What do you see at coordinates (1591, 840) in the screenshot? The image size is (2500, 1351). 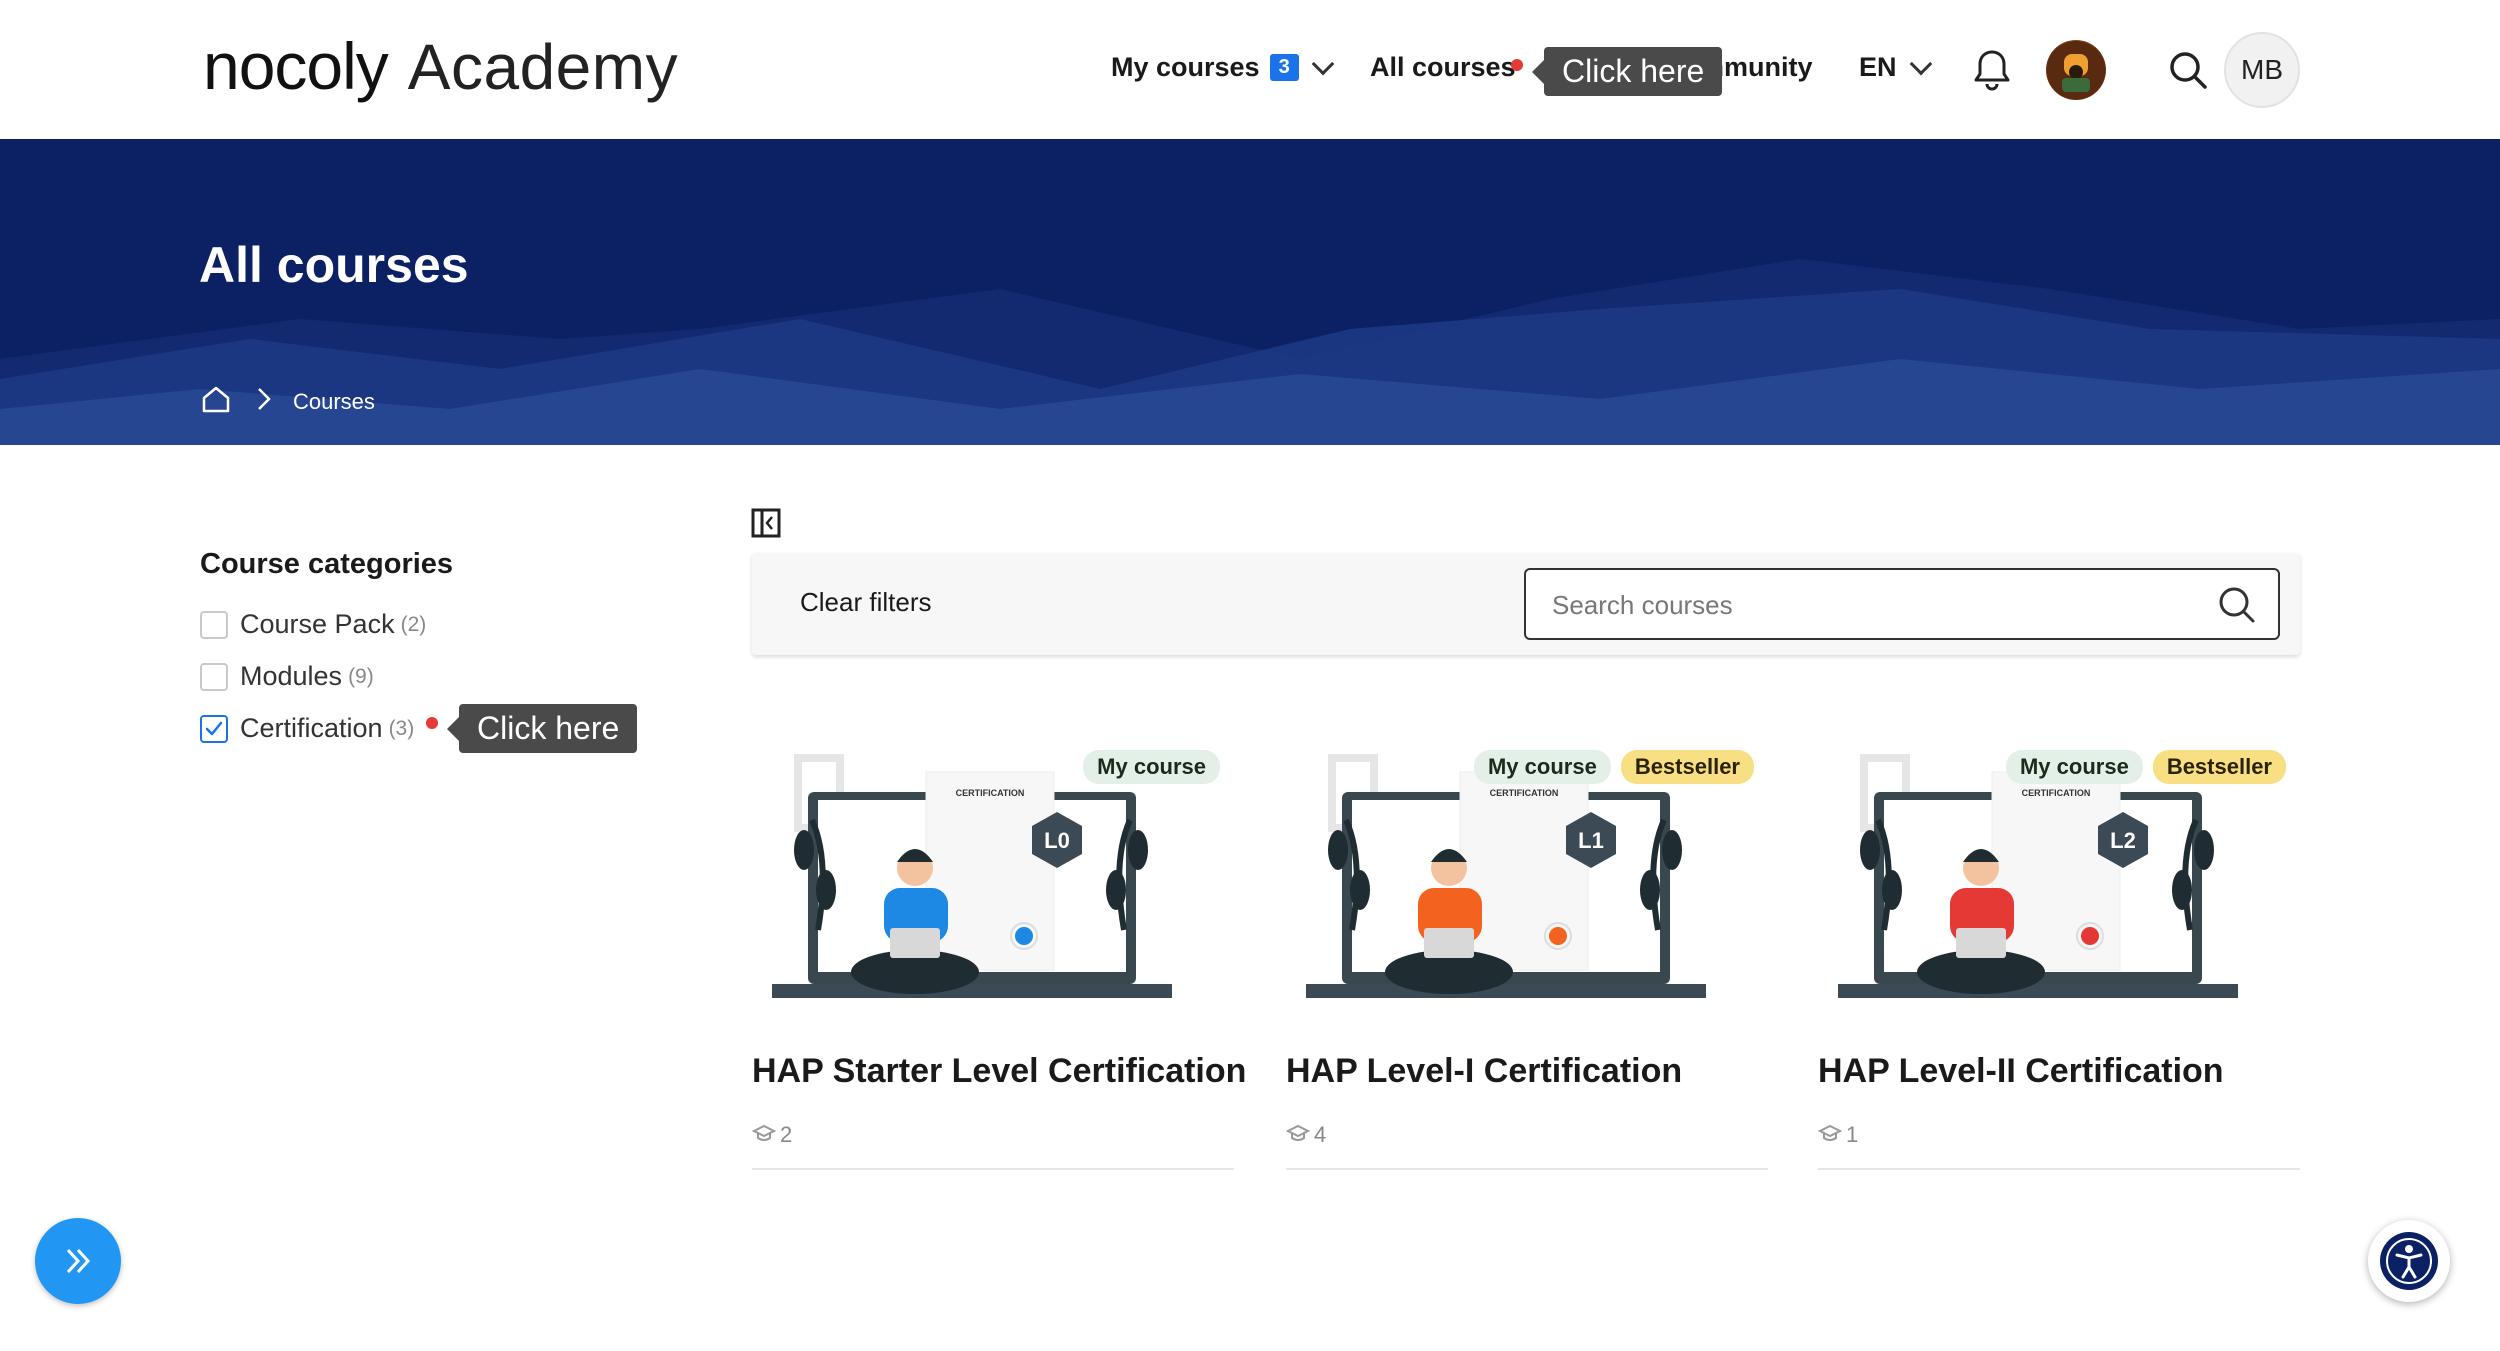 I see `level-label: L1` at bounding box center [1591, 840].